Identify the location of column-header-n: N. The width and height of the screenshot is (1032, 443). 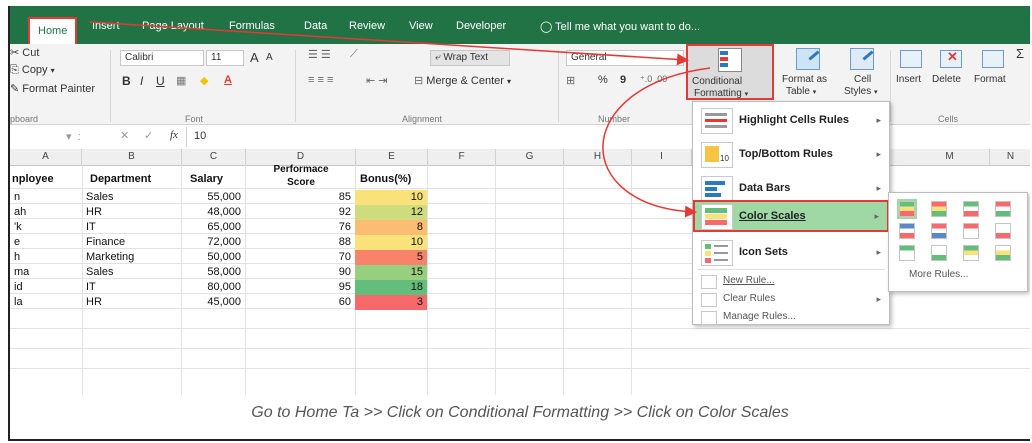
(1010, 157).